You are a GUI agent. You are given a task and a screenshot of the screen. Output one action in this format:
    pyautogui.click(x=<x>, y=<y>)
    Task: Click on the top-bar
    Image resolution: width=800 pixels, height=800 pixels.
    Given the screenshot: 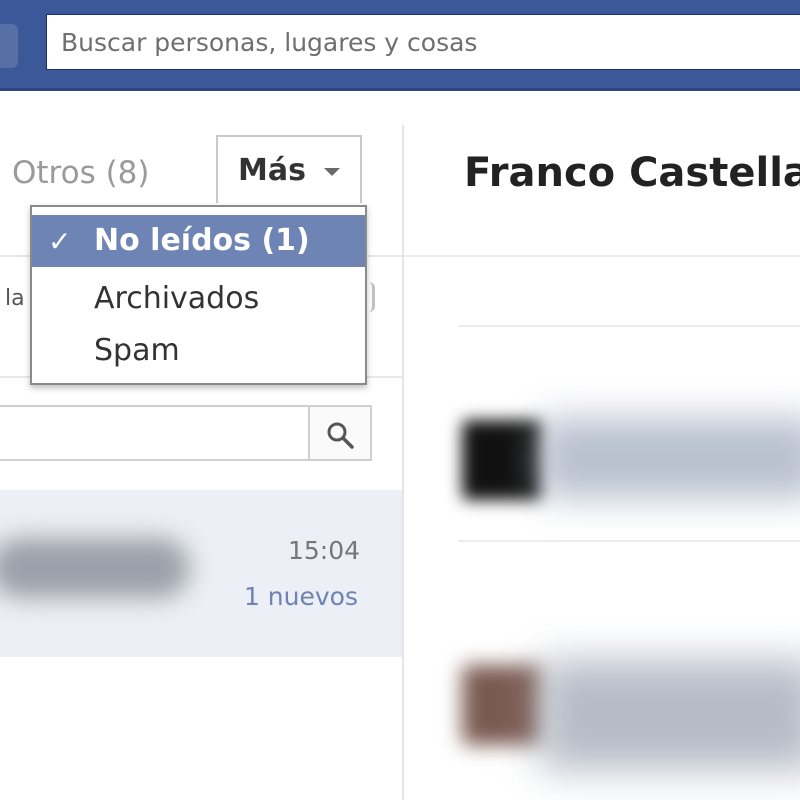 What is the action you would take?
    pyautogui.click(x=400, y=45)
    